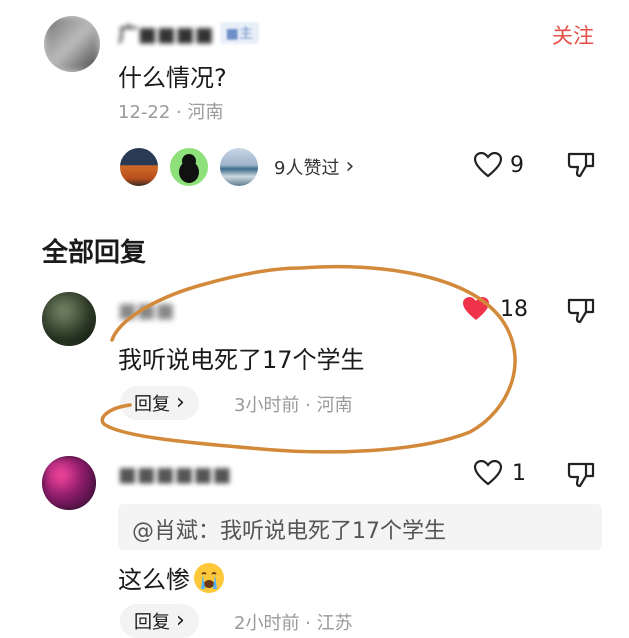  What do you see at coordinates (289, 531) in the screenshot?
I see `reply-2-quote-text: @肖斌：我听说电死了17个学生` at bounding box center [289, 531].